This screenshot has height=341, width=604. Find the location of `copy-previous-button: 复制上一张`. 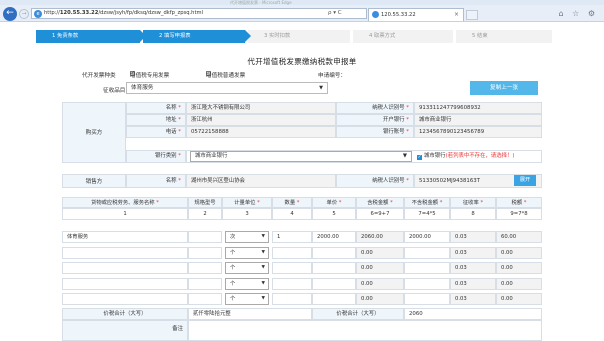

copy-previous-button: 复制上一张 is located at coordinates (504, 88).